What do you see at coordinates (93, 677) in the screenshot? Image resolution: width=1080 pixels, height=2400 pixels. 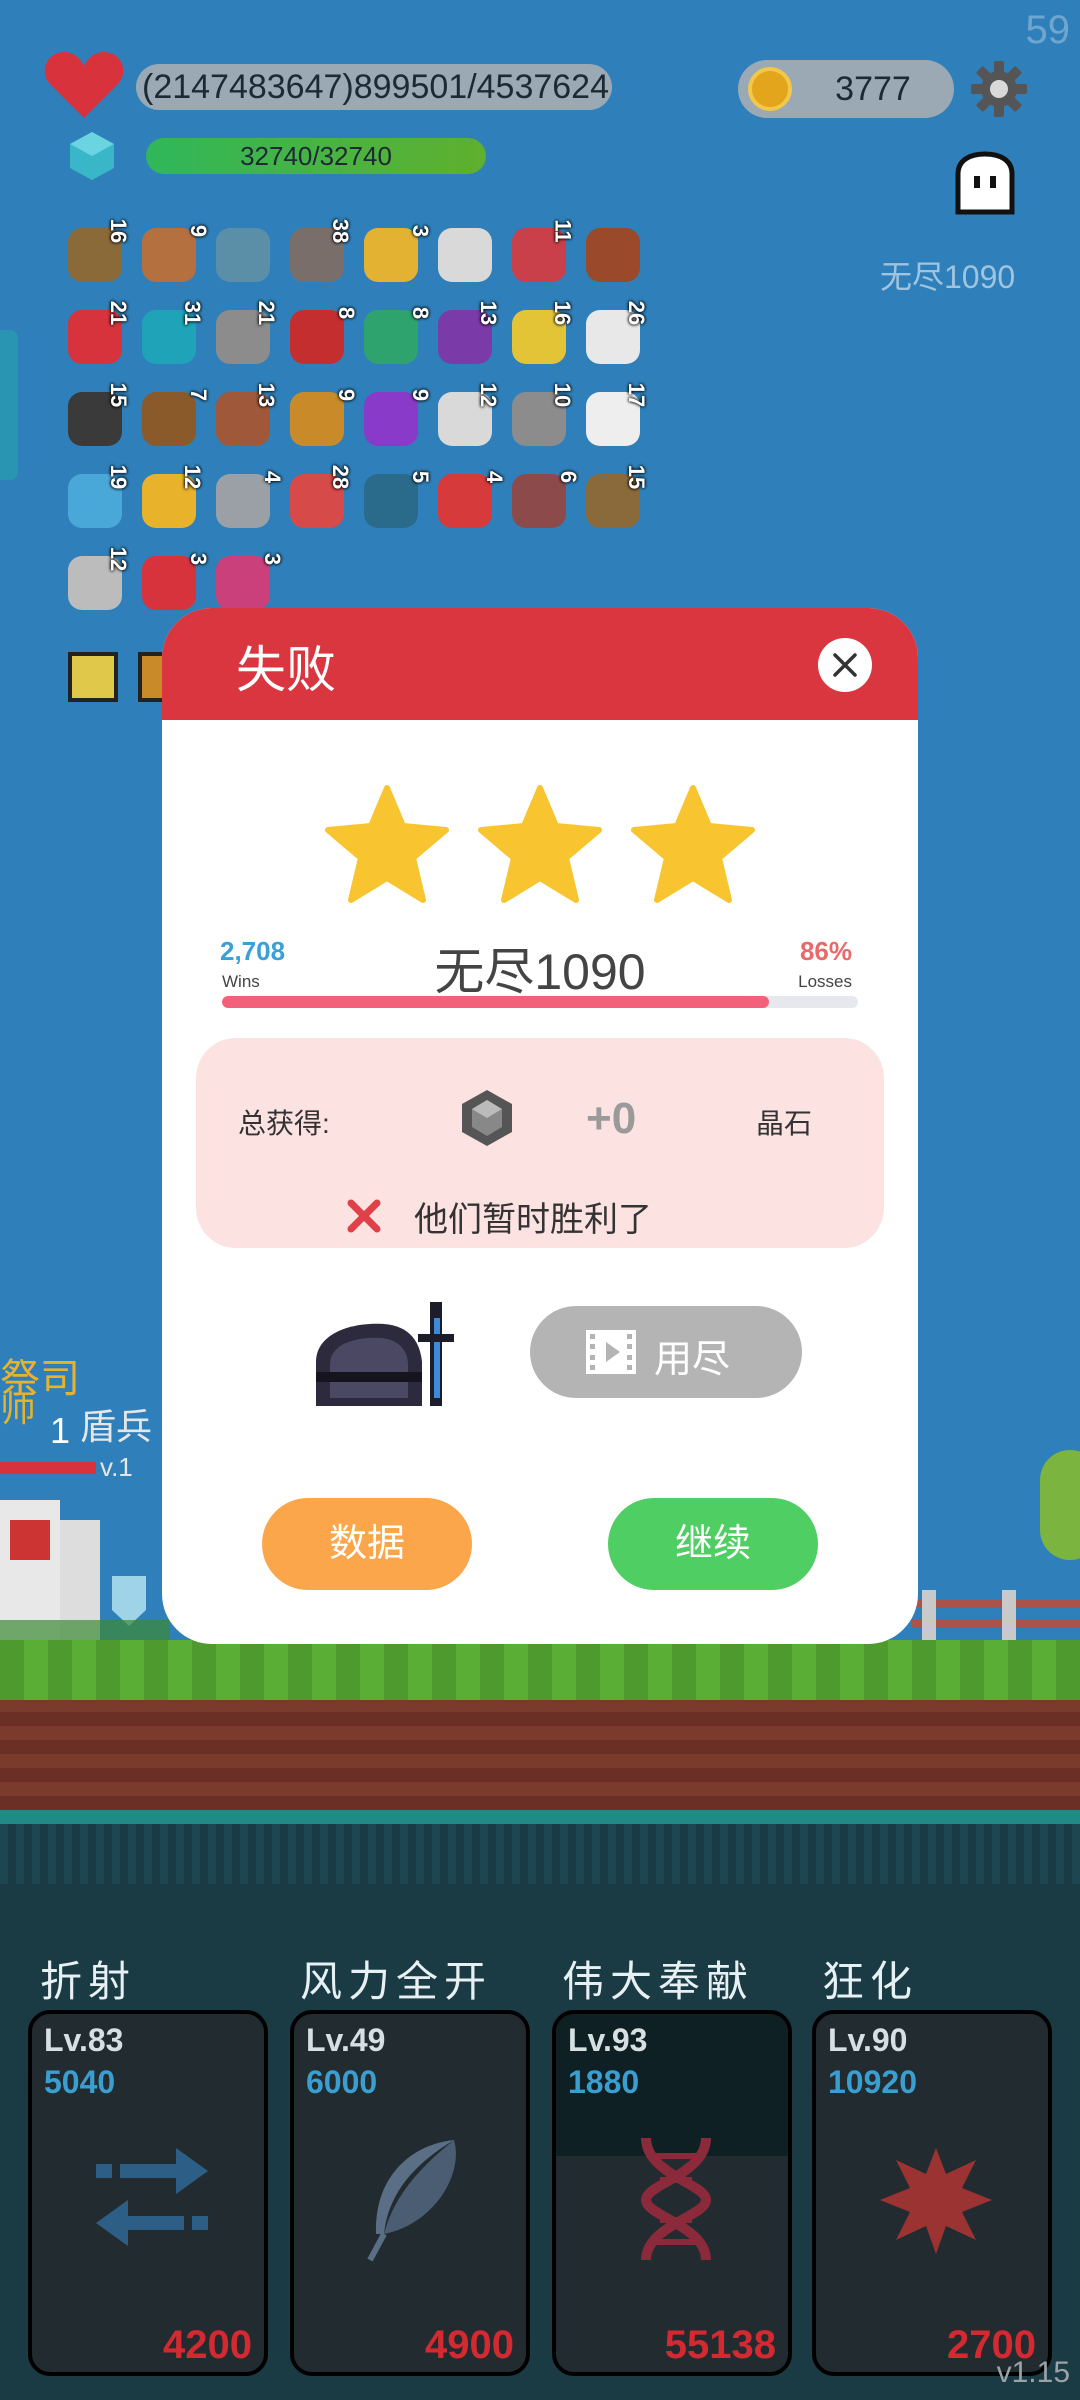 I see `relic-icon` at bounding box center [93, 677].